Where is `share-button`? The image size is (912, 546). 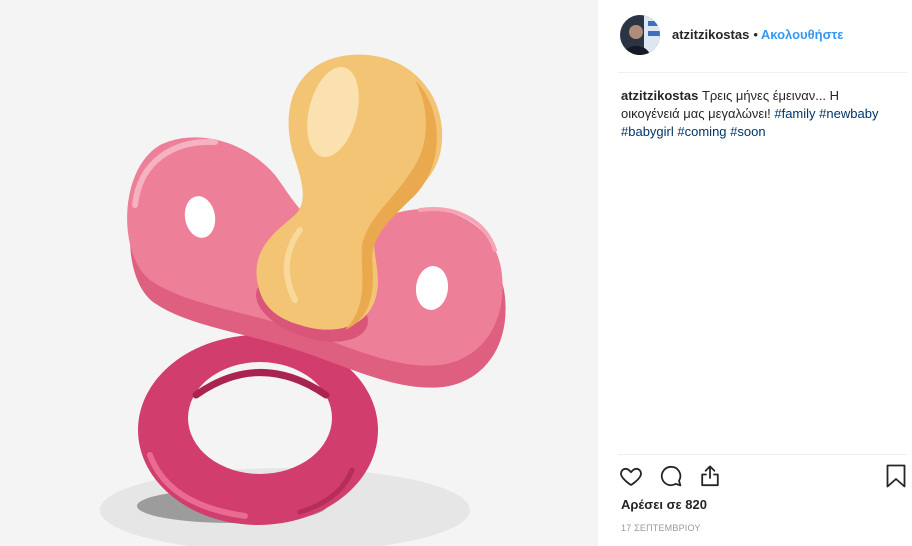
share-button is located at coordinates (710, 476).